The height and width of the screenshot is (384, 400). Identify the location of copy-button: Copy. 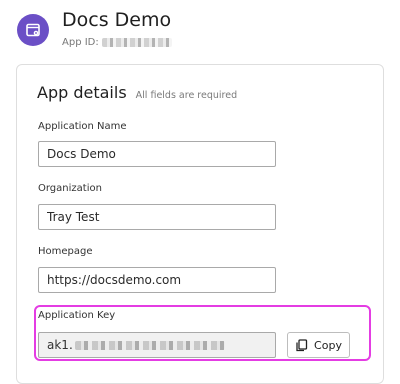
(318, 345).